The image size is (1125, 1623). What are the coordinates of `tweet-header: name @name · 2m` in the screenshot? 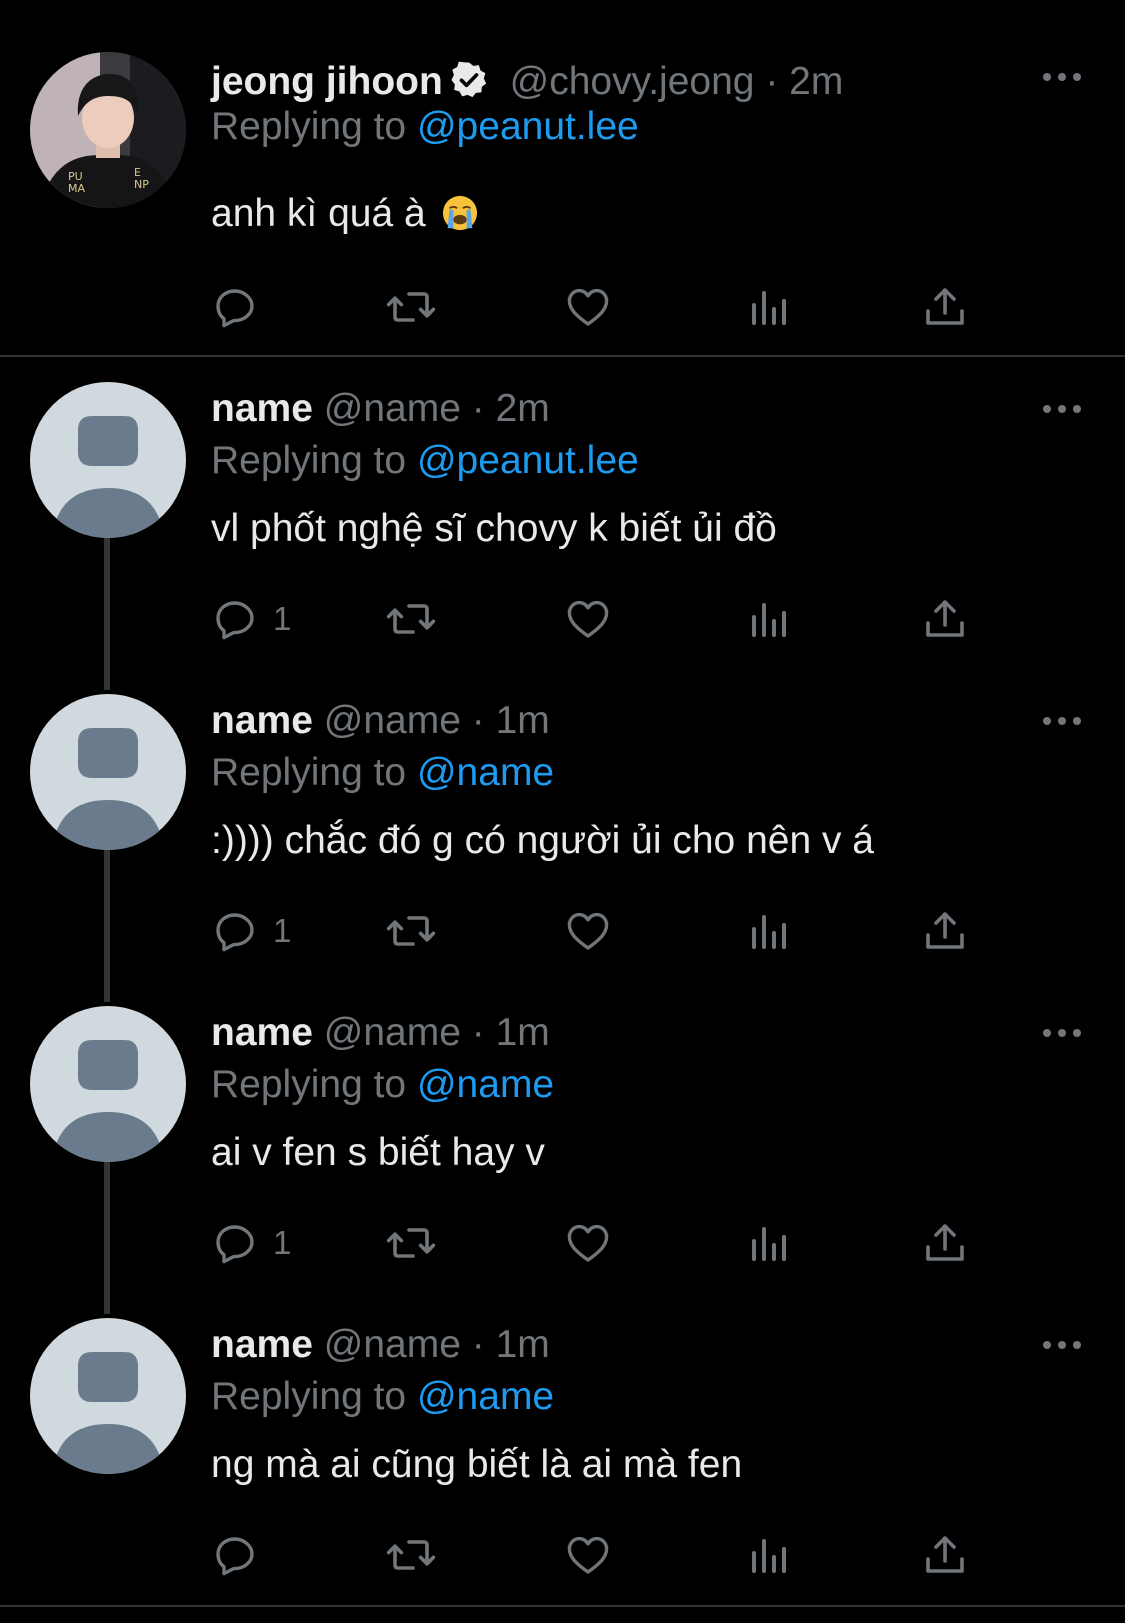 It's located at (380, 409).